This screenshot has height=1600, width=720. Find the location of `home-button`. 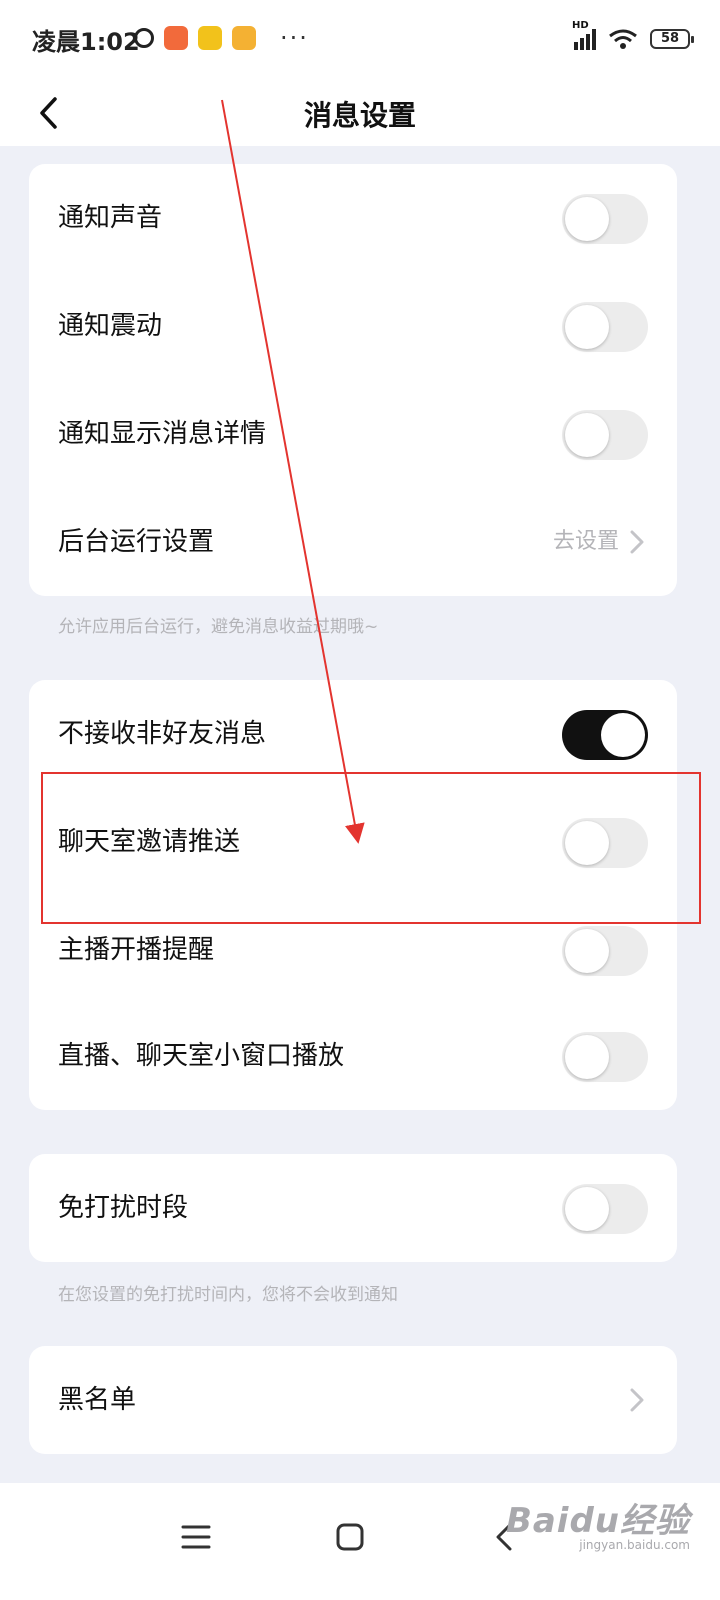

home-button is located at coordinates (350, 1537).